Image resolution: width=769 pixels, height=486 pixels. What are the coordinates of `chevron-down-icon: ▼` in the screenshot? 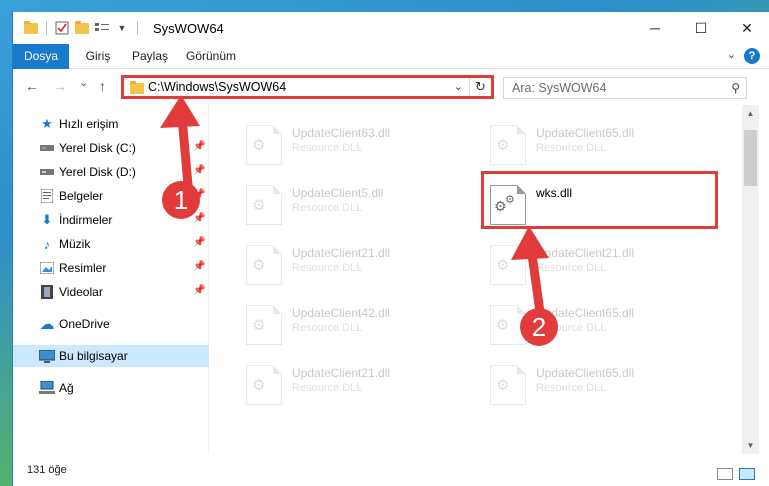 It's located at (122, 28).